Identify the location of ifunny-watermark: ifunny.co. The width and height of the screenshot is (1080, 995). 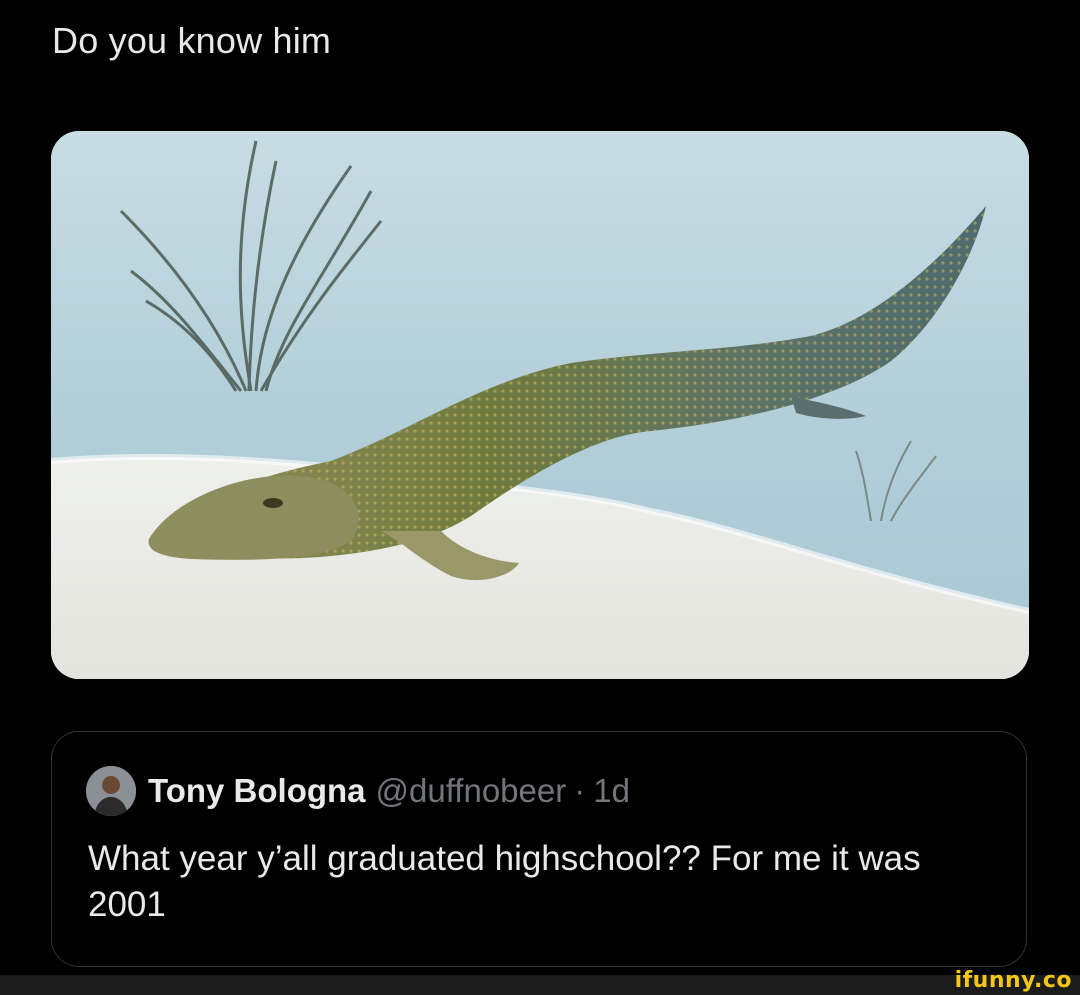
(1013, 980).